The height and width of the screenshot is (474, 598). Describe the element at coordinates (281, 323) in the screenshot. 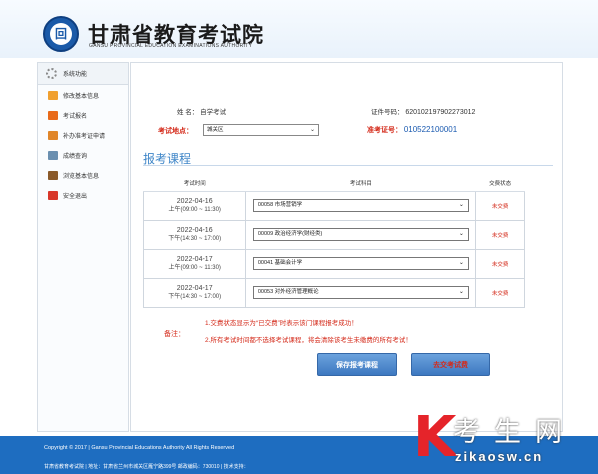

I see `note-line-1: 1.交费状态显示为“已交费”时表示该门课程报考成功！` at that location.